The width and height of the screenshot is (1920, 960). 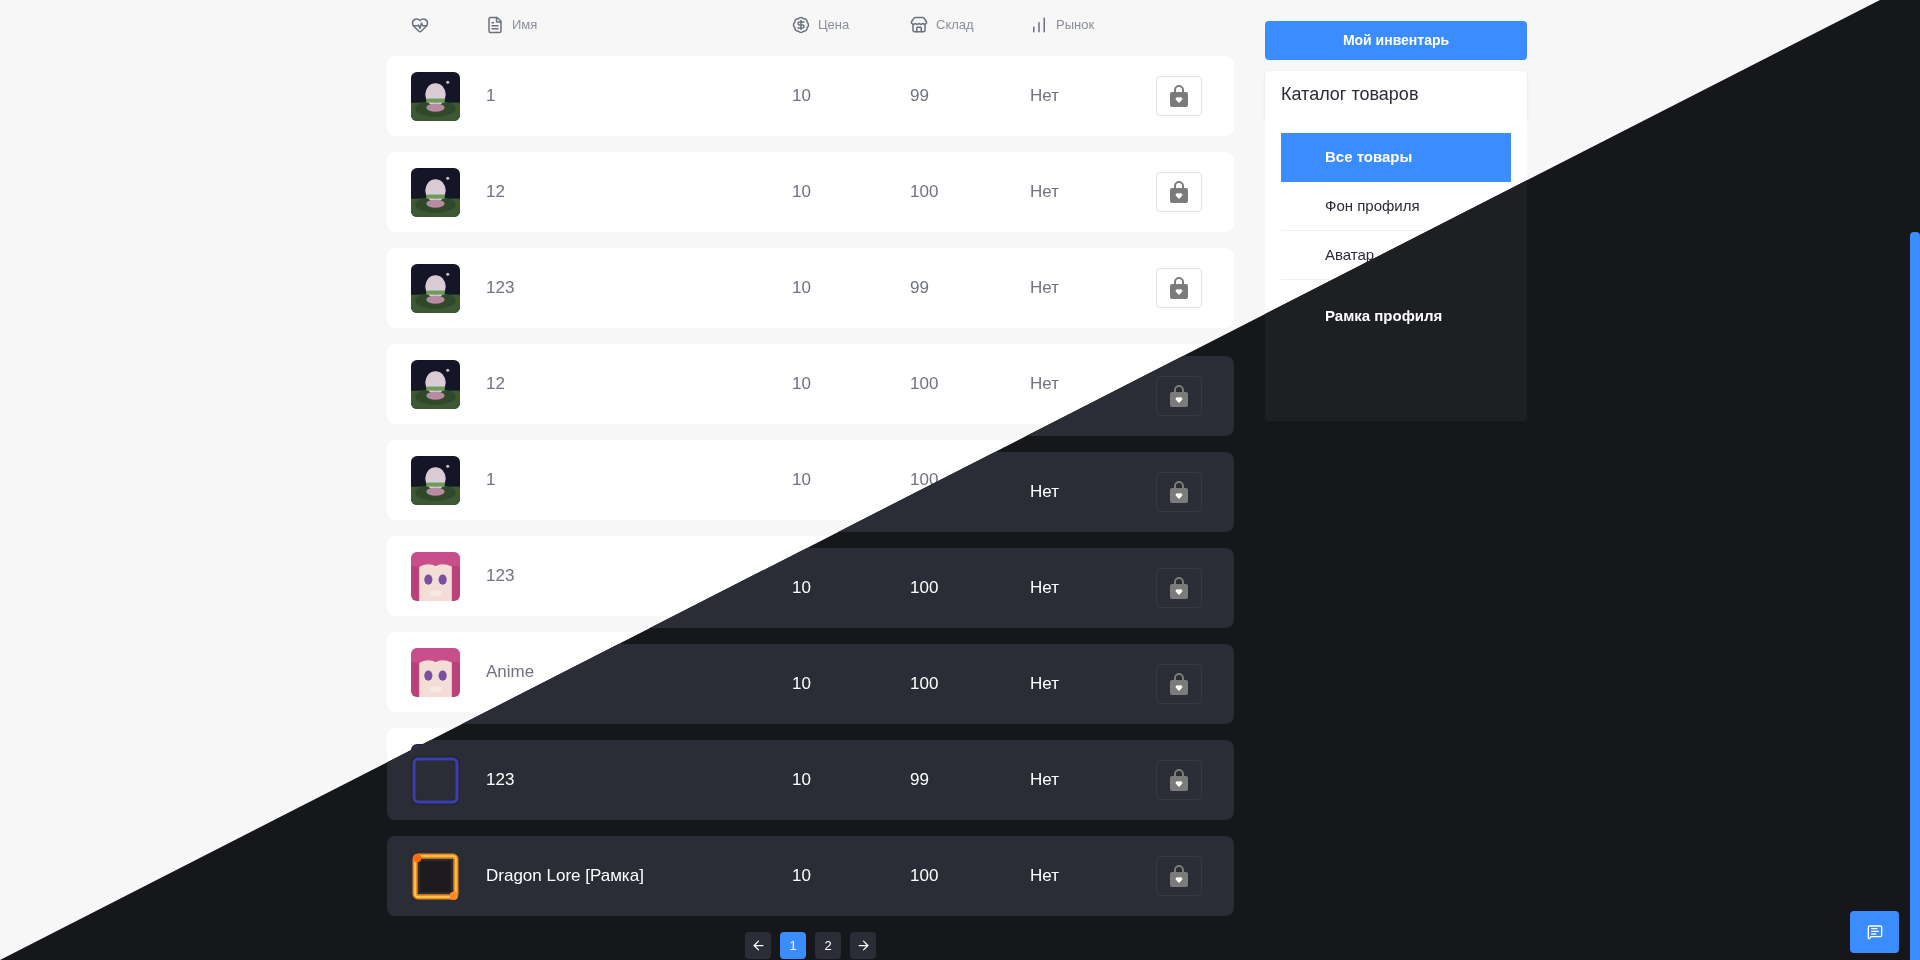 What do you see at coordinates (955, 25) in the screenshot?
I see `column-header: Склад` at bounding box center [955, 25].